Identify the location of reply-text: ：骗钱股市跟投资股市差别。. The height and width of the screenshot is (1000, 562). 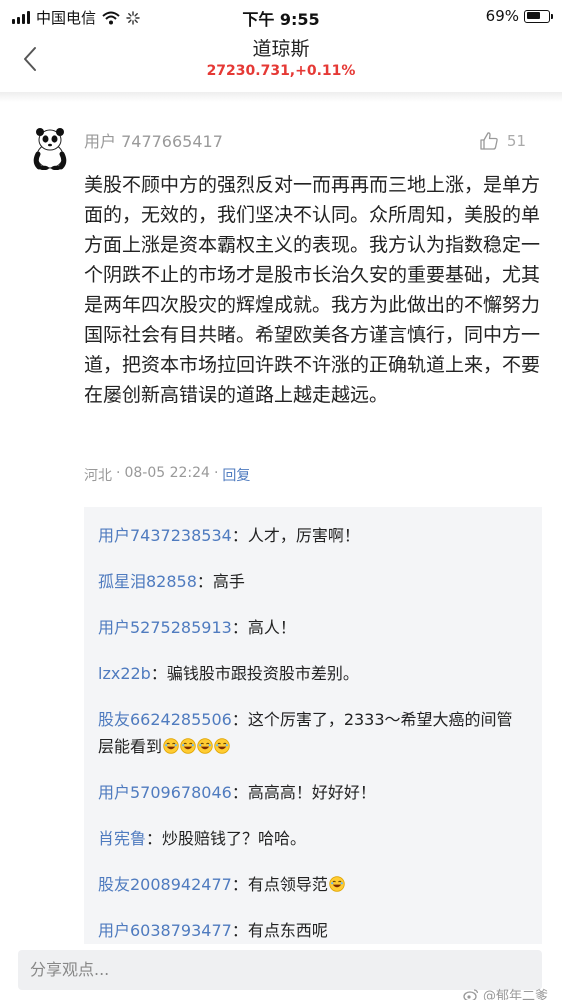
(254, 673).